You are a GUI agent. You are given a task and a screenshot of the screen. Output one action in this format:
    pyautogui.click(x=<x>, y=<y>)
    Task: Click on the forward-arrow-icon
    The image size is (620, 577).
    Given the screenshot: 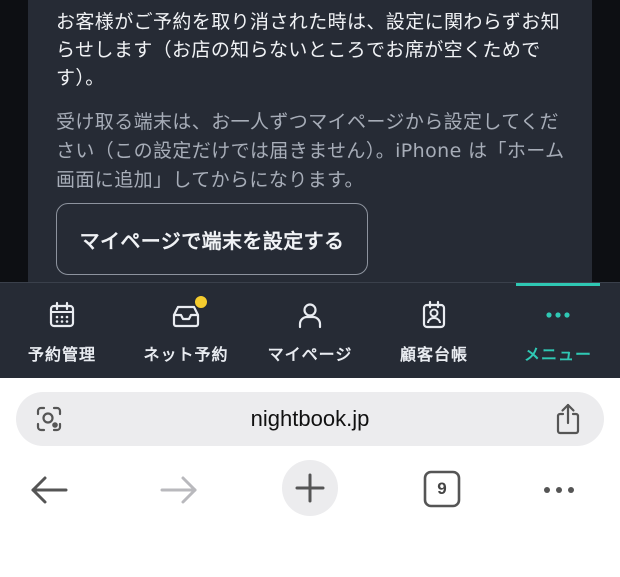 What is the action you would take?
    pyautogui.click(x=180, y=490)
    